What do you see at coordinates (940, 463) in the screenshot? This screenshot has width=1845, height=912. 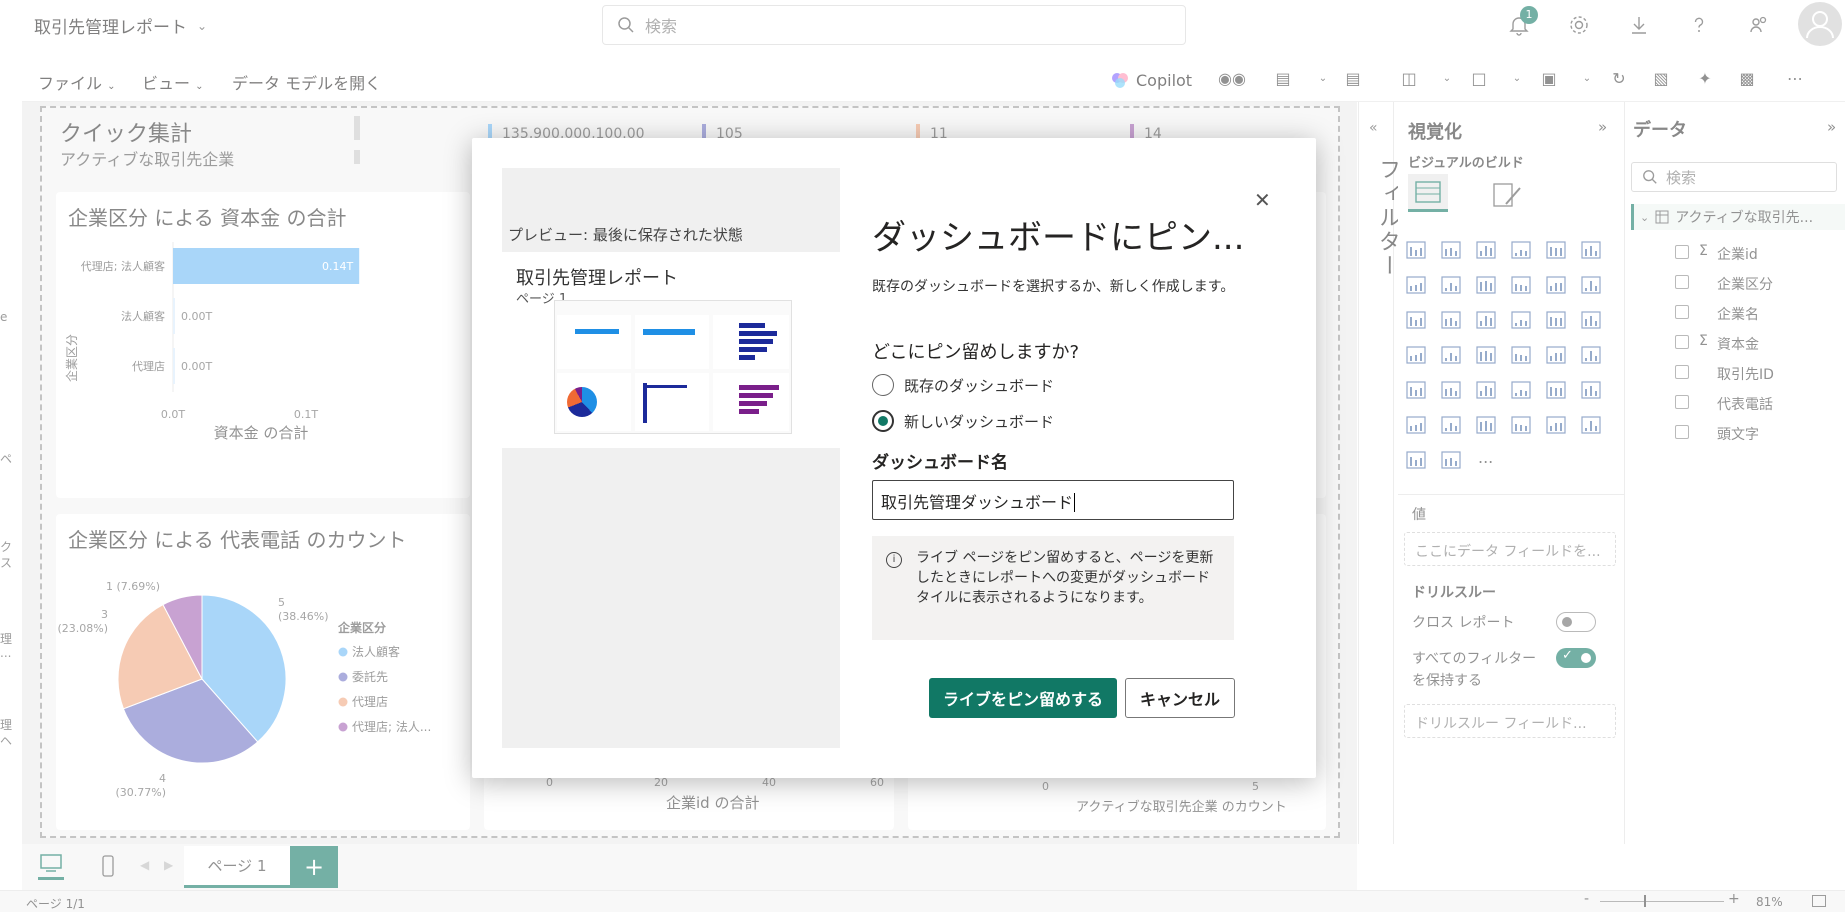 I see `dashboard-name-label: ダッシュボード名` at bounding box center [940, 463].